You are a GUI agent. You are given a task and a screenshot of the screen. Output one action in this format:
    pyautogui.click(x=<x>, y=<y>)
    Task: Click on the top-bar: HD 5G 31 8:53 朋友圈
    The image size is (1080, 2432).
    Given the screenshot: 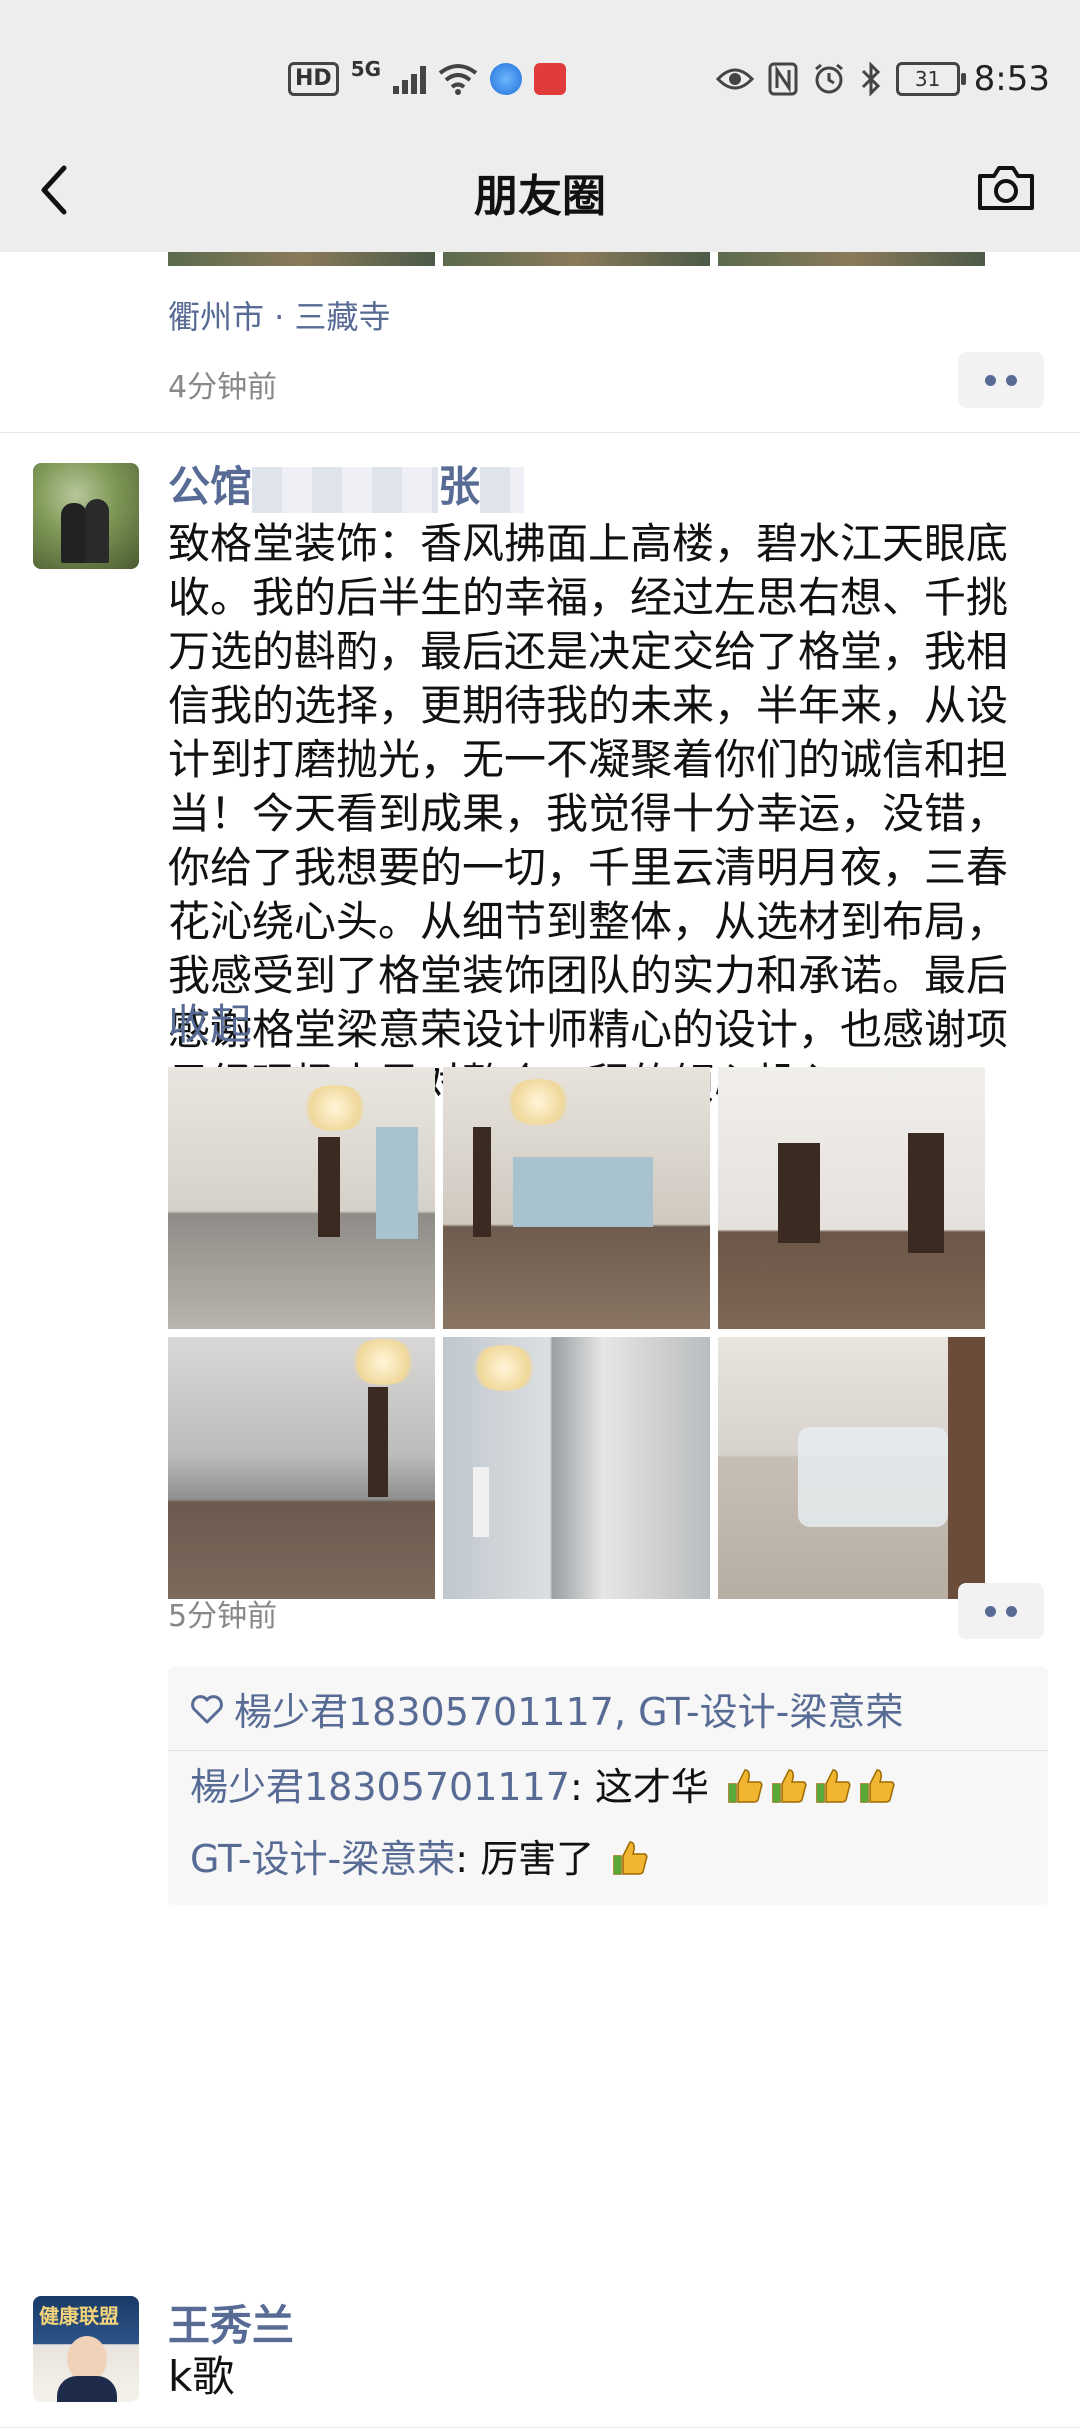 What is the action you would take?
    pyautogui.click(x=540, y=126)
    